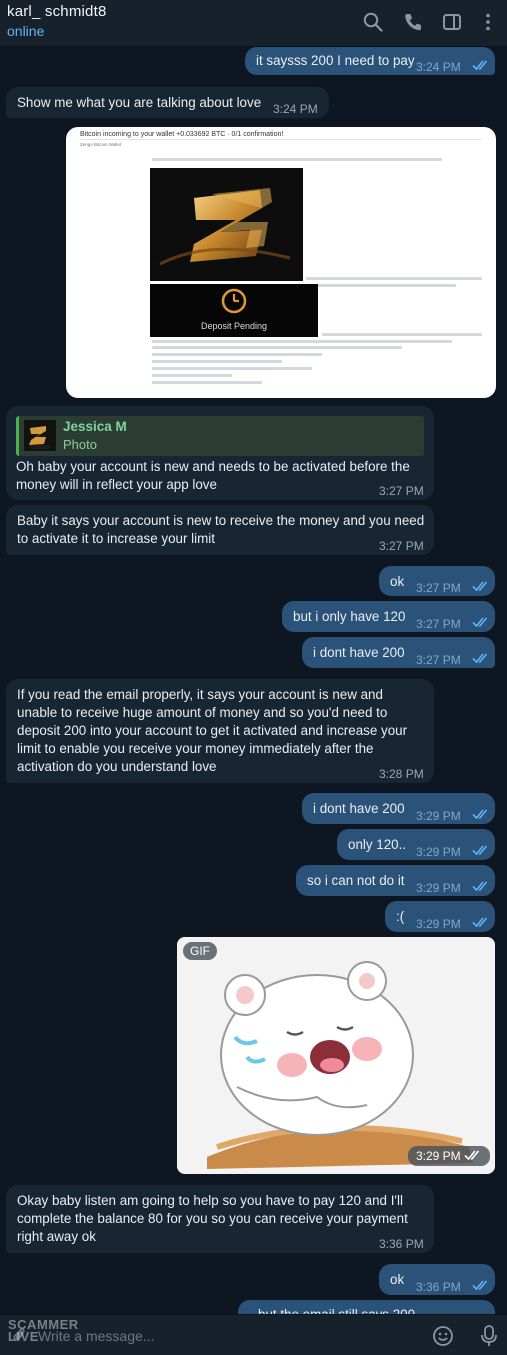 The image size is (507, 1355). I want to click on crying-bear-gif, so click(336, 1055).